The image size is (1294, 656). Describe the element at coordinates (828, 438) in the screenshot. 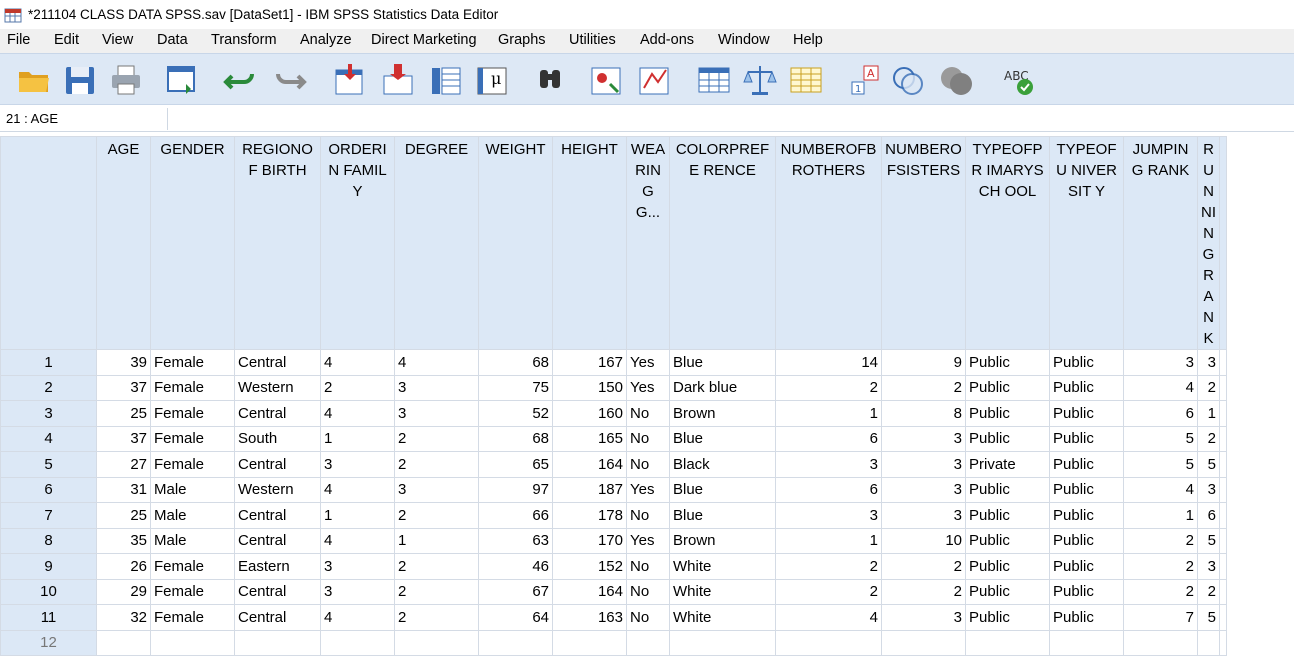

I see `data-cell: 6` at that location.